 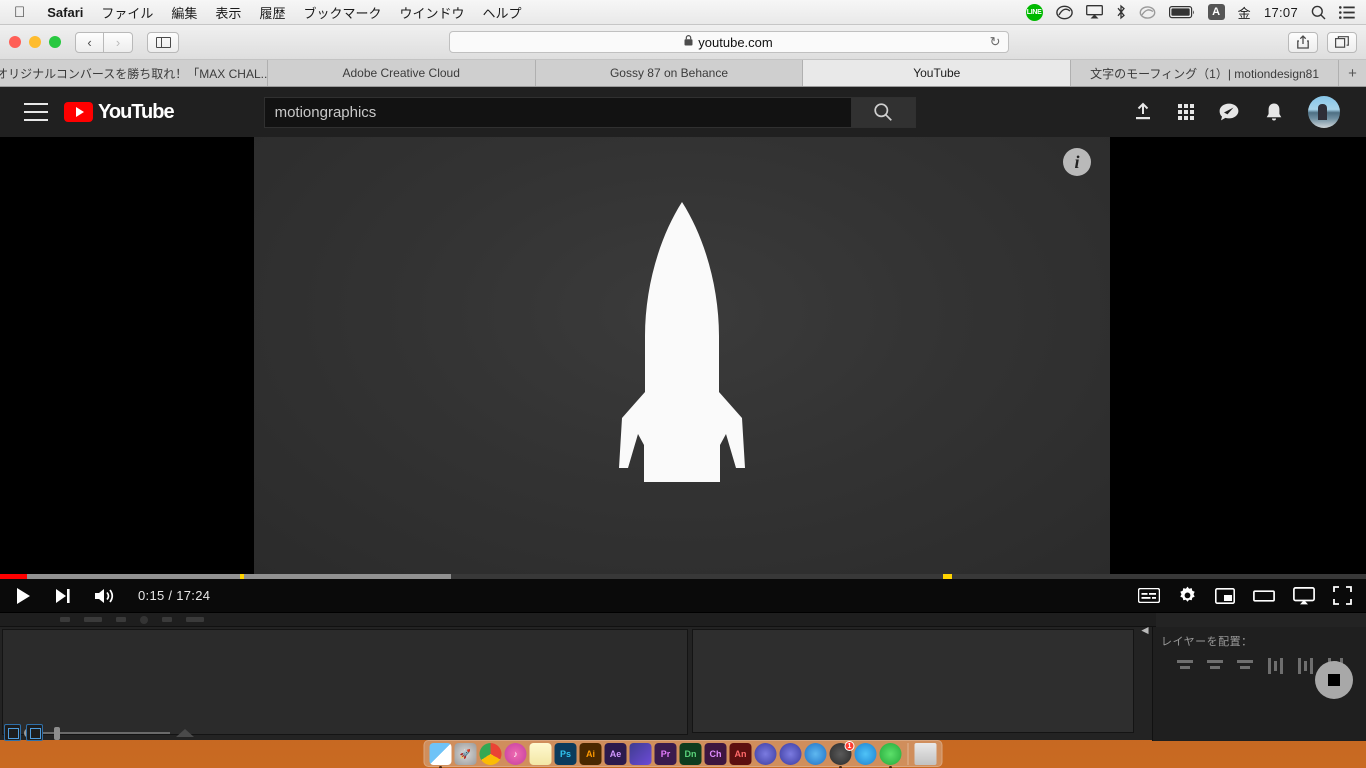 What do you see at coordinates (65, 12) in the screenshot?
I see `menu-item-safari: Safari` at bounding box center [65, 12].